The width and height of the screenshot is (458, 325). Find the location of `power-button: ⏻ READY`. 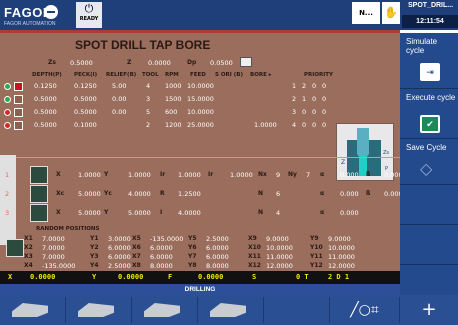

power-button: ⏻ READY is located at coordinates (89, 15).